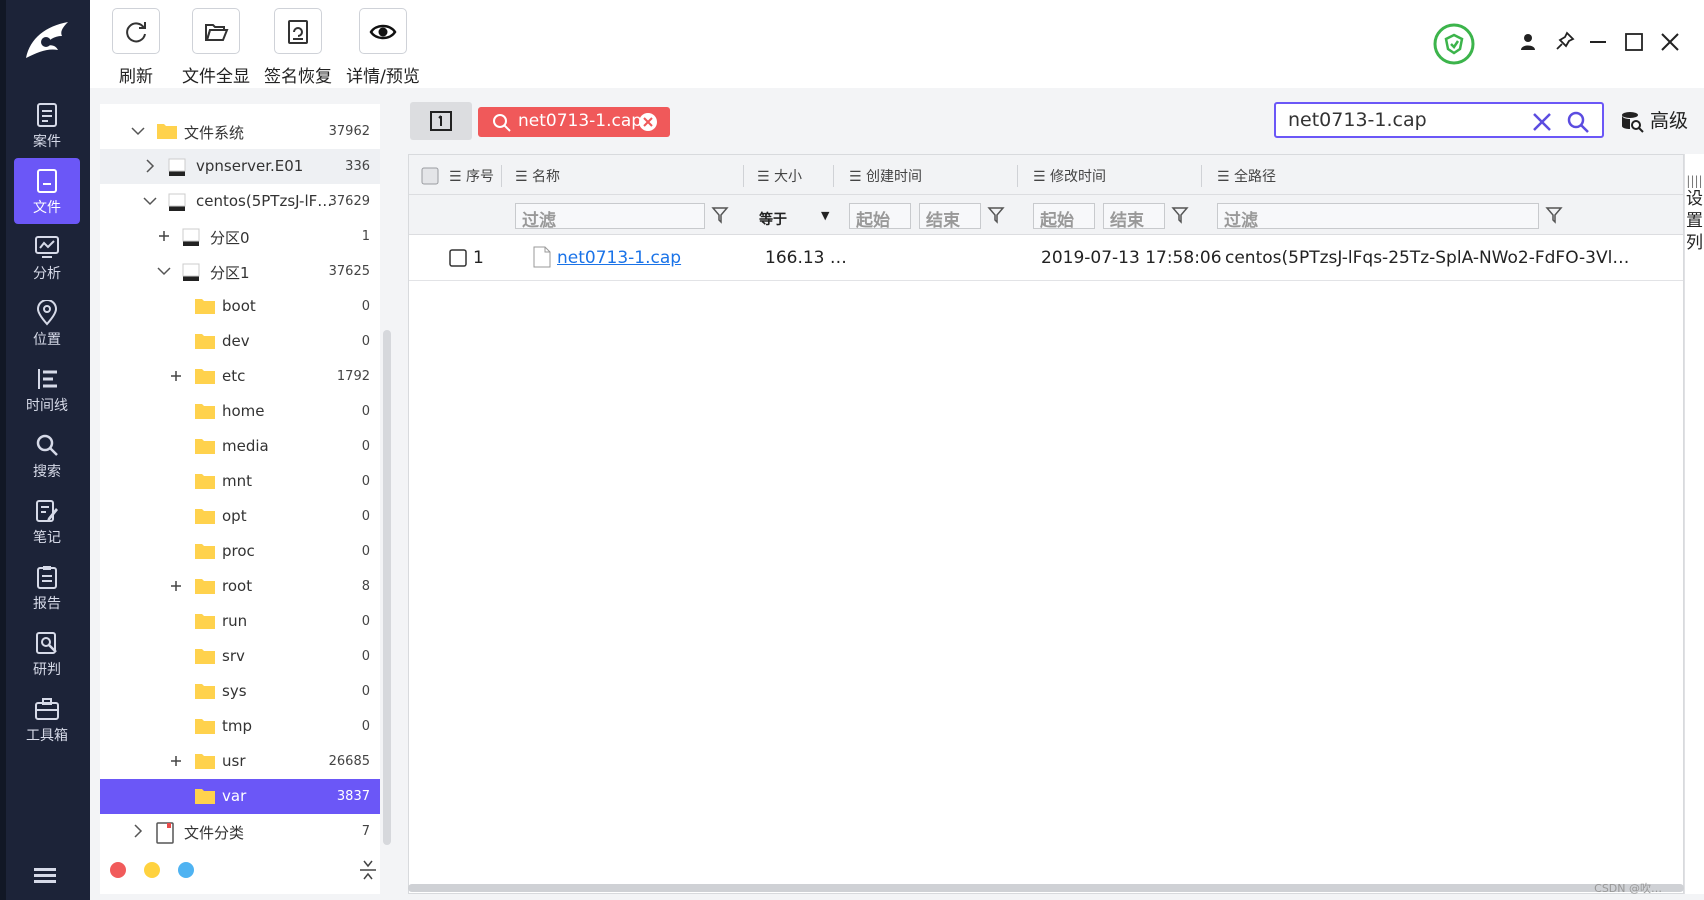  What do you see at coordinates (240, 621) in the screenshot?
I see `tree-item-run: run 0` at bounding box center [240, 621].